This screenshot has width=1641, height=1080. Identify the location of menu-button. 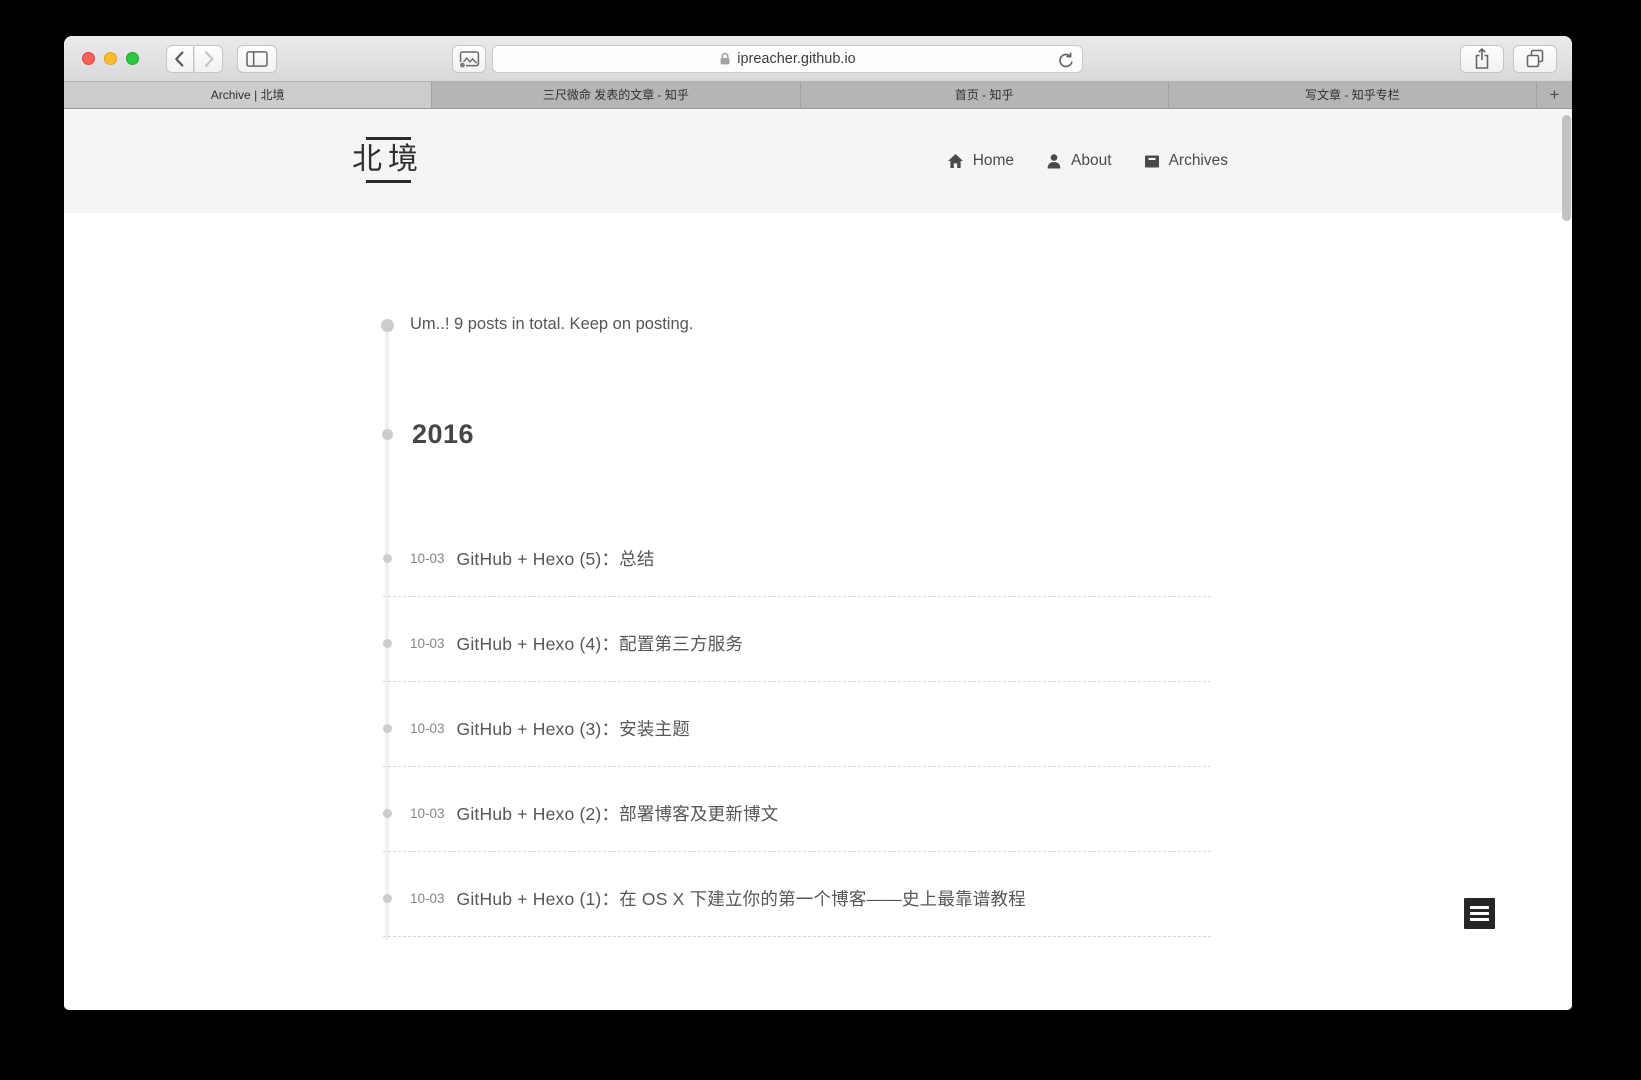
(1479, 913).